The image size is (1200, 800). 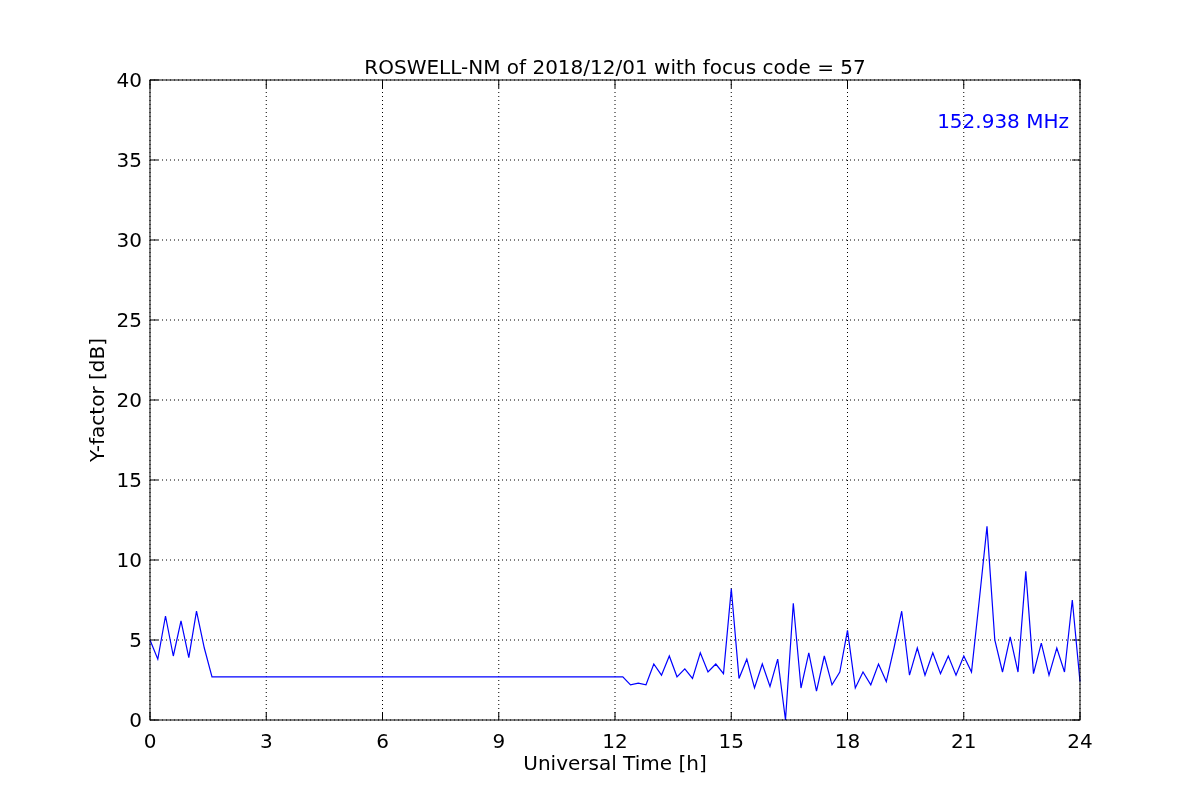 I want to click on series-label: 152.938 MHz, so click(x=1003, y=121).